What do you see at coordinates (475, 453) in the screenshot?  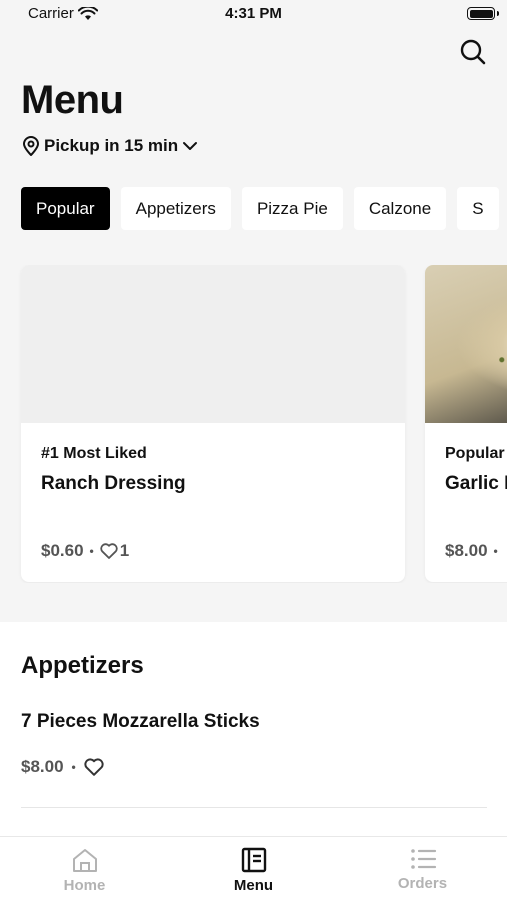 I see `card-tag: Popular` at bounding box center [475, 453].